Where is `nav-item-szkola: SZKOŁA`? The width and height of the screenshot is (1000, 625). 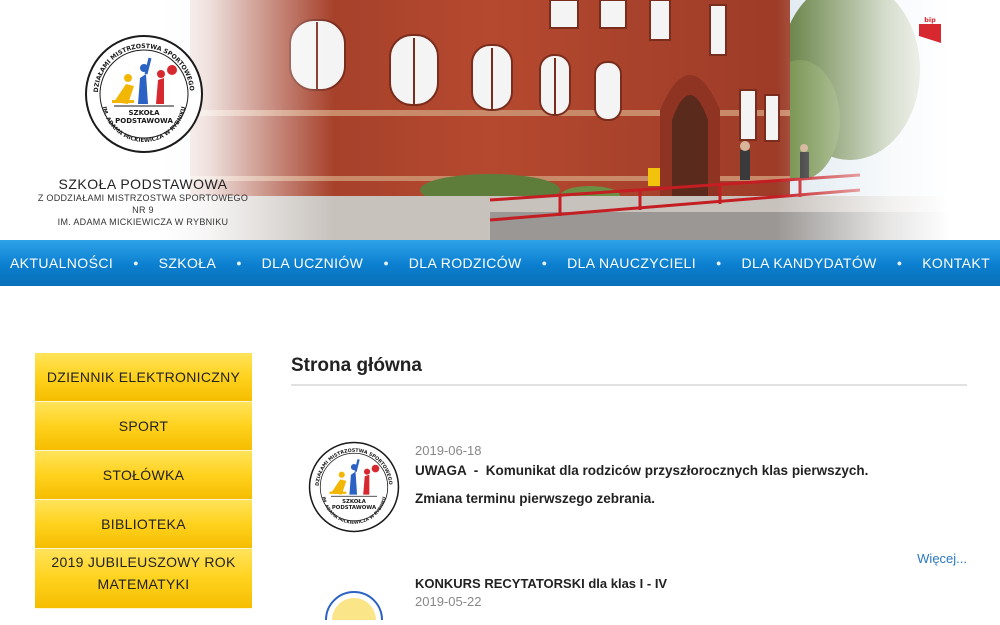 nav-item-szkola: SZKOŁA is located at coordinates (188, 263).